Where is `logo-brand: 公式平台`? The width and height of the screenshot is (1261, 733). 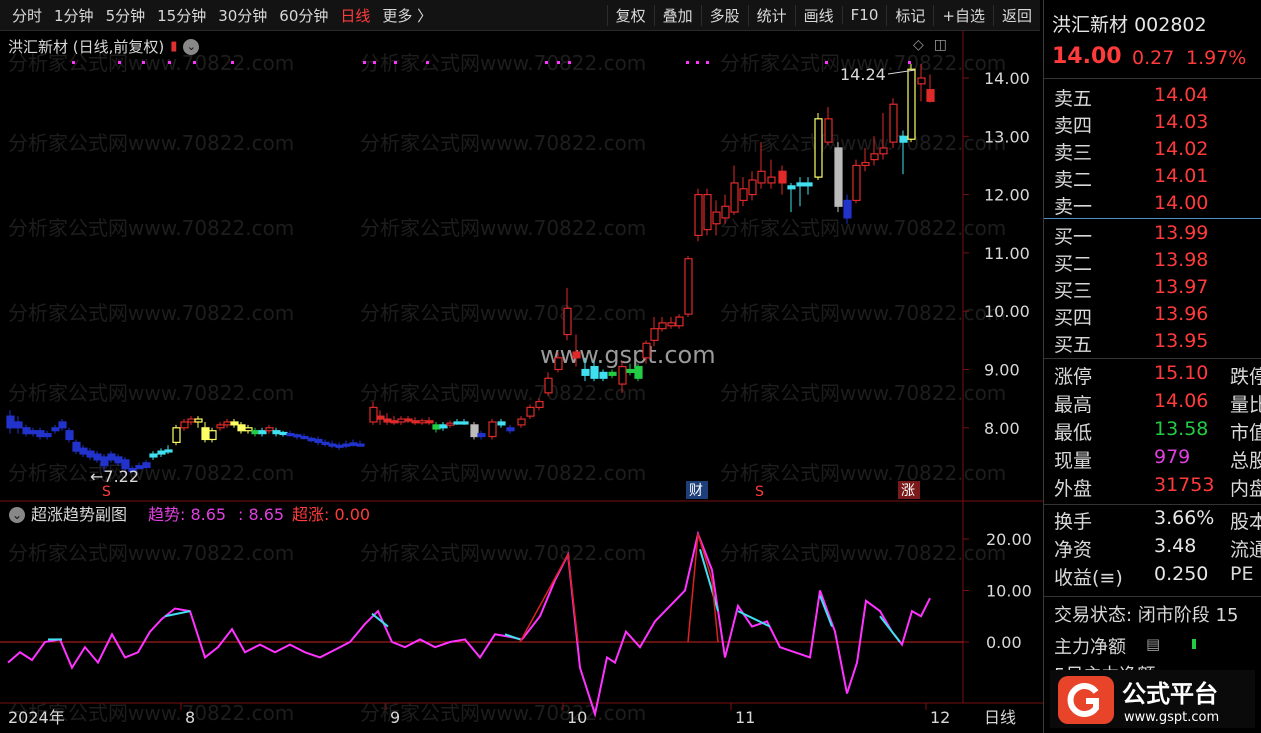 logo-brand: 公式平台 is located at coordinates (1170, 694).